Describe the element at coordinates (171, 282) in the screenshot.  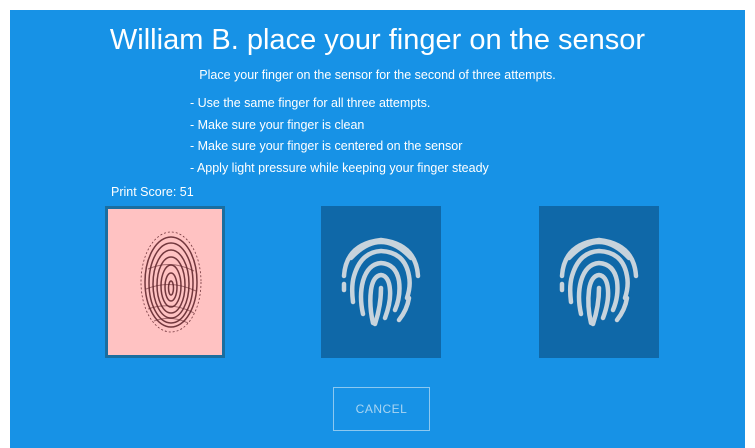
I see `fingerprint-scan-image` at that location.